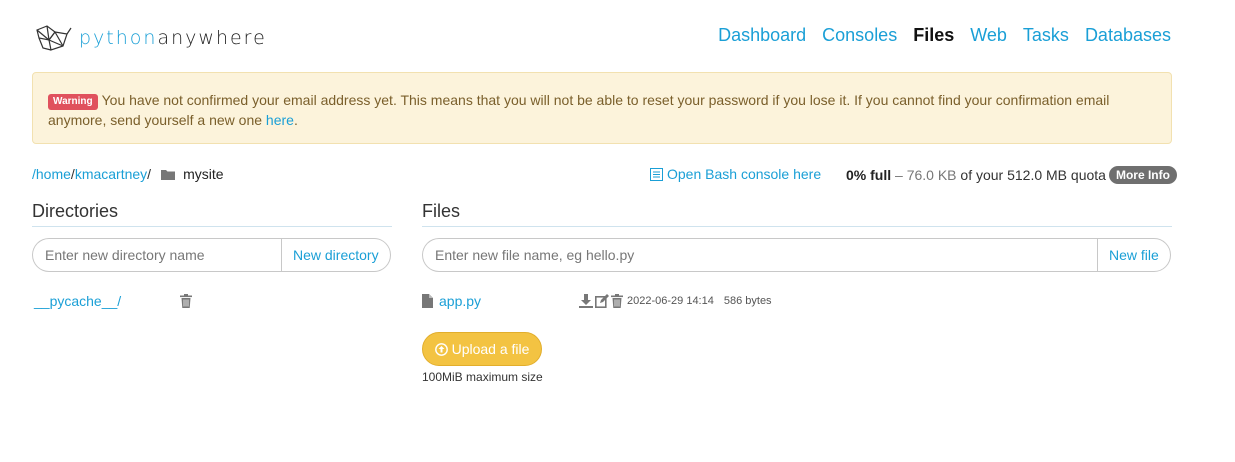 Image resolution: width=1235 pixels, height=462 pixels. What do you see at coordinates (762, 35) in the screenshot?
I see `nav-dashboard: Dashboard` at bounding box center [762, 35].